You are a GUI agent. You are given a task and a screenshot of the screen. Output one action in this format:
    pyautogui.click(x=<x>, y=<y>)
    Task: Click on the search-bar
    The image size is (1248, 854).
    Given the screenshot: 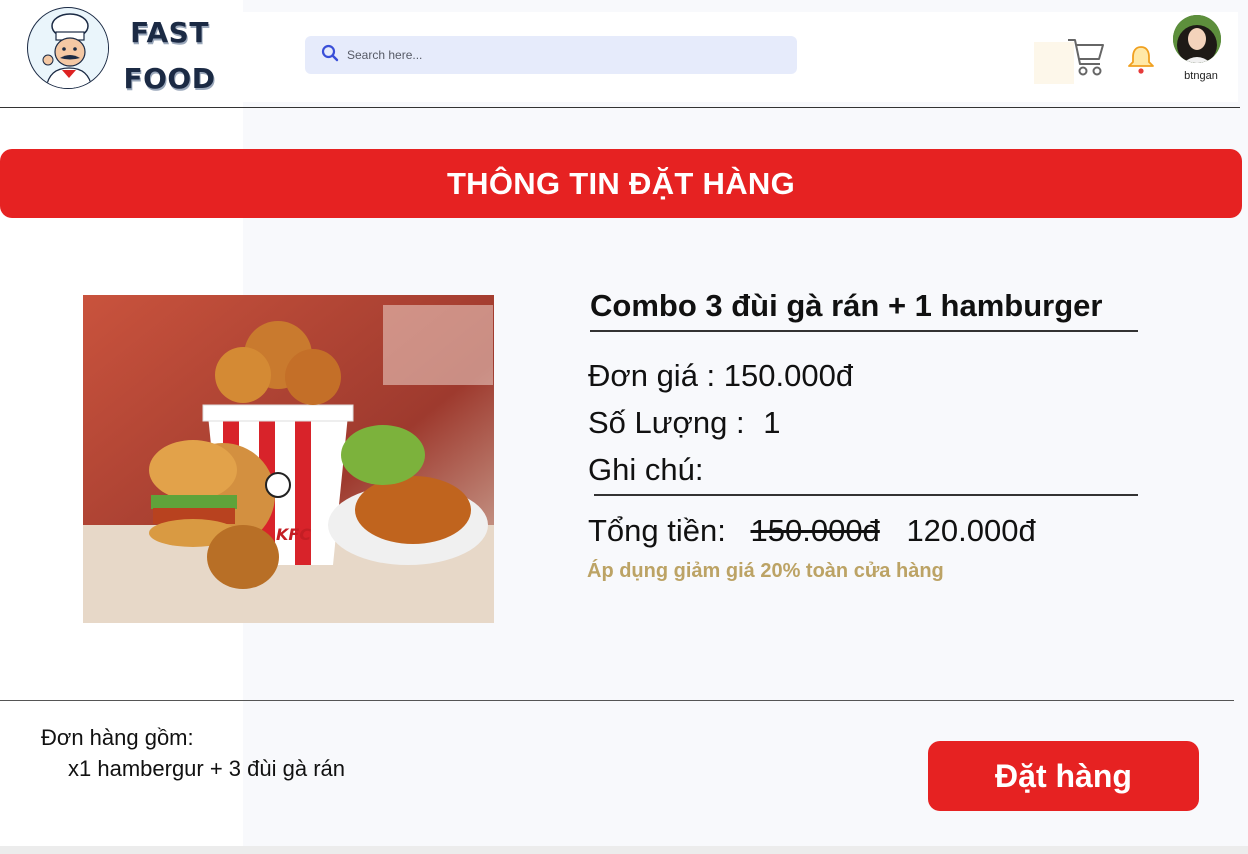 What is the action you would take?
    pyautogui.click(x=551, y=55)
    